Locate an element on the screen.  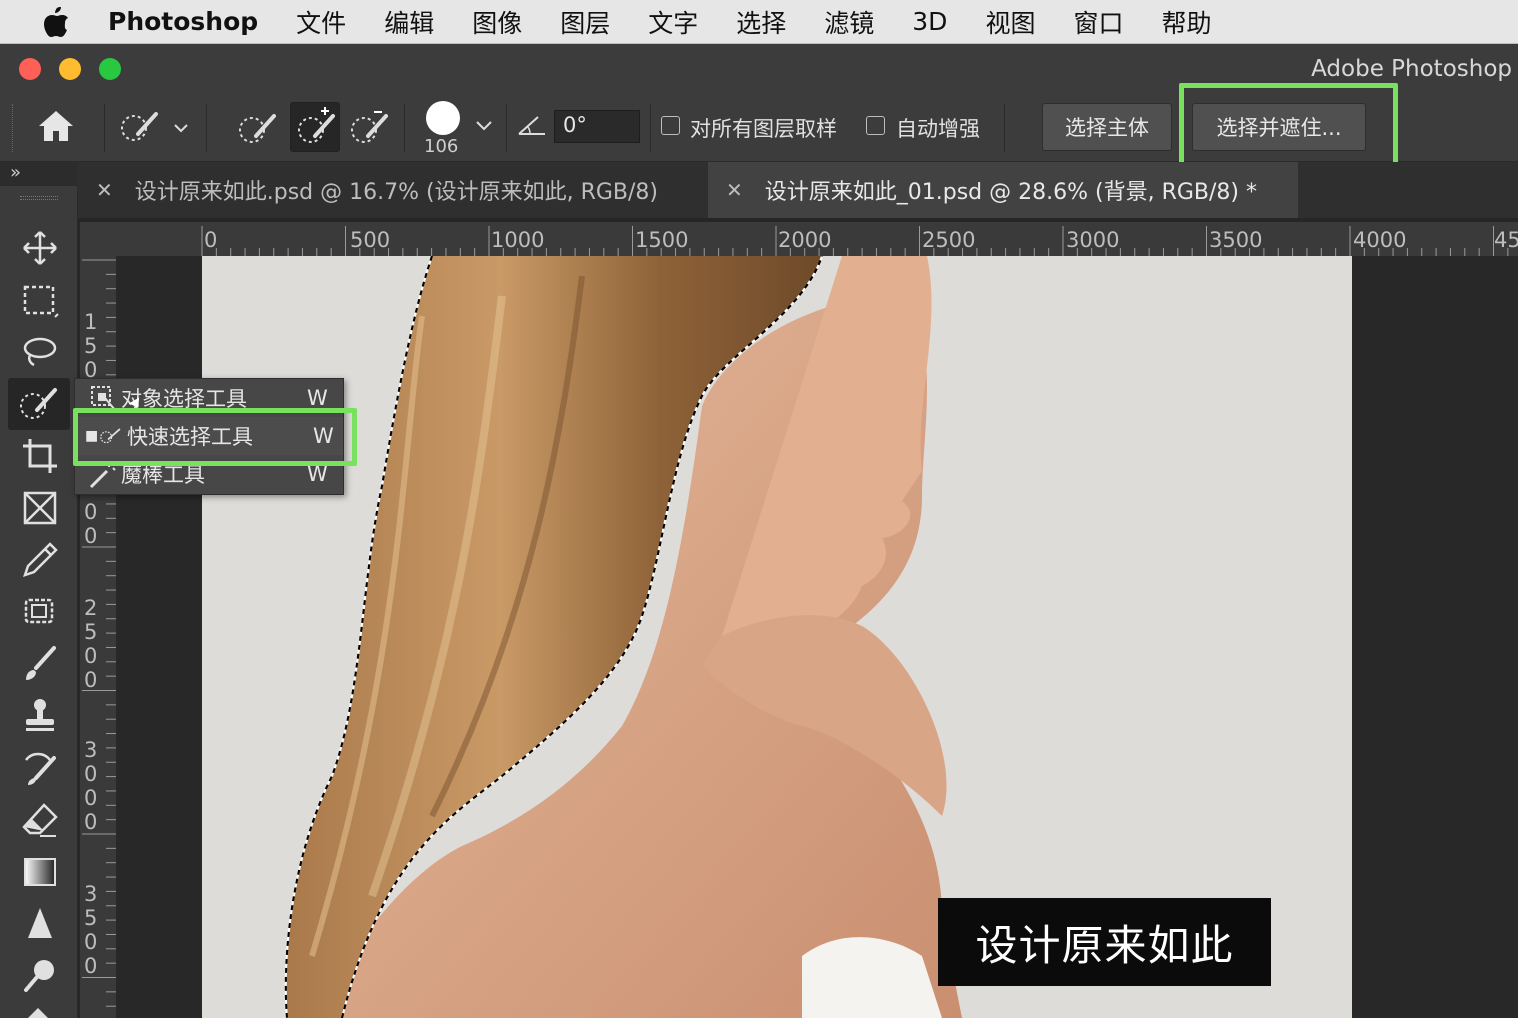
gradient-icon is located at coordinates (40, 874).